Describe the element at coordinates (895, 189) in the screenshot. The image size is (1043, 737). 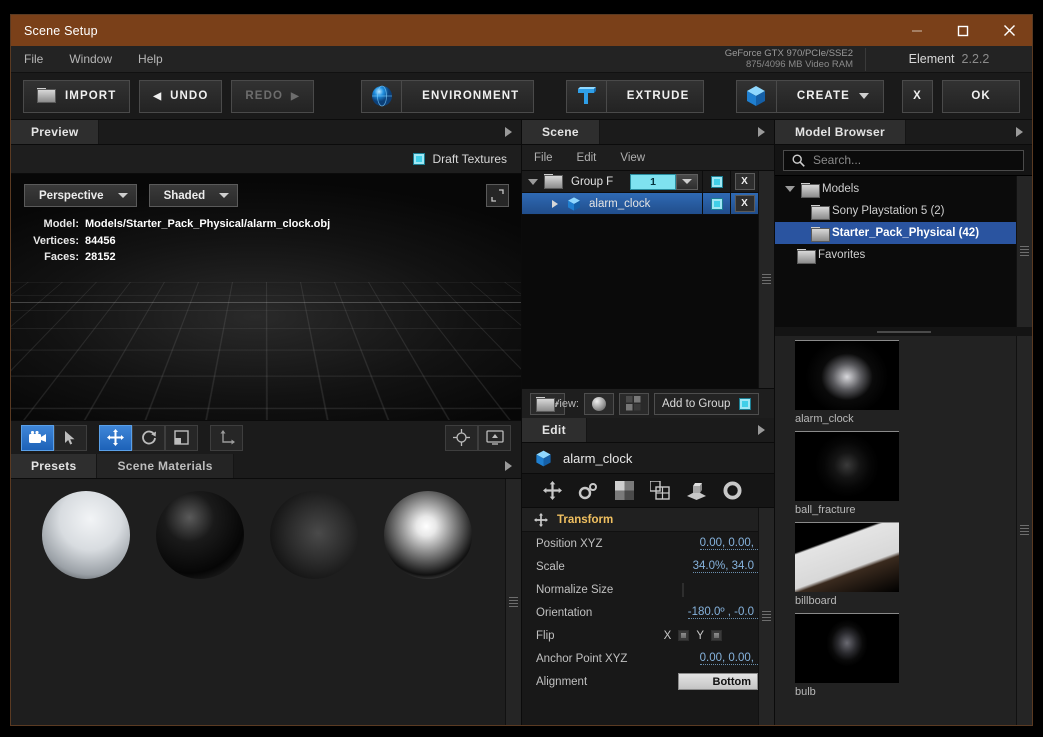
I see `tree-item-models: Models` at that location.